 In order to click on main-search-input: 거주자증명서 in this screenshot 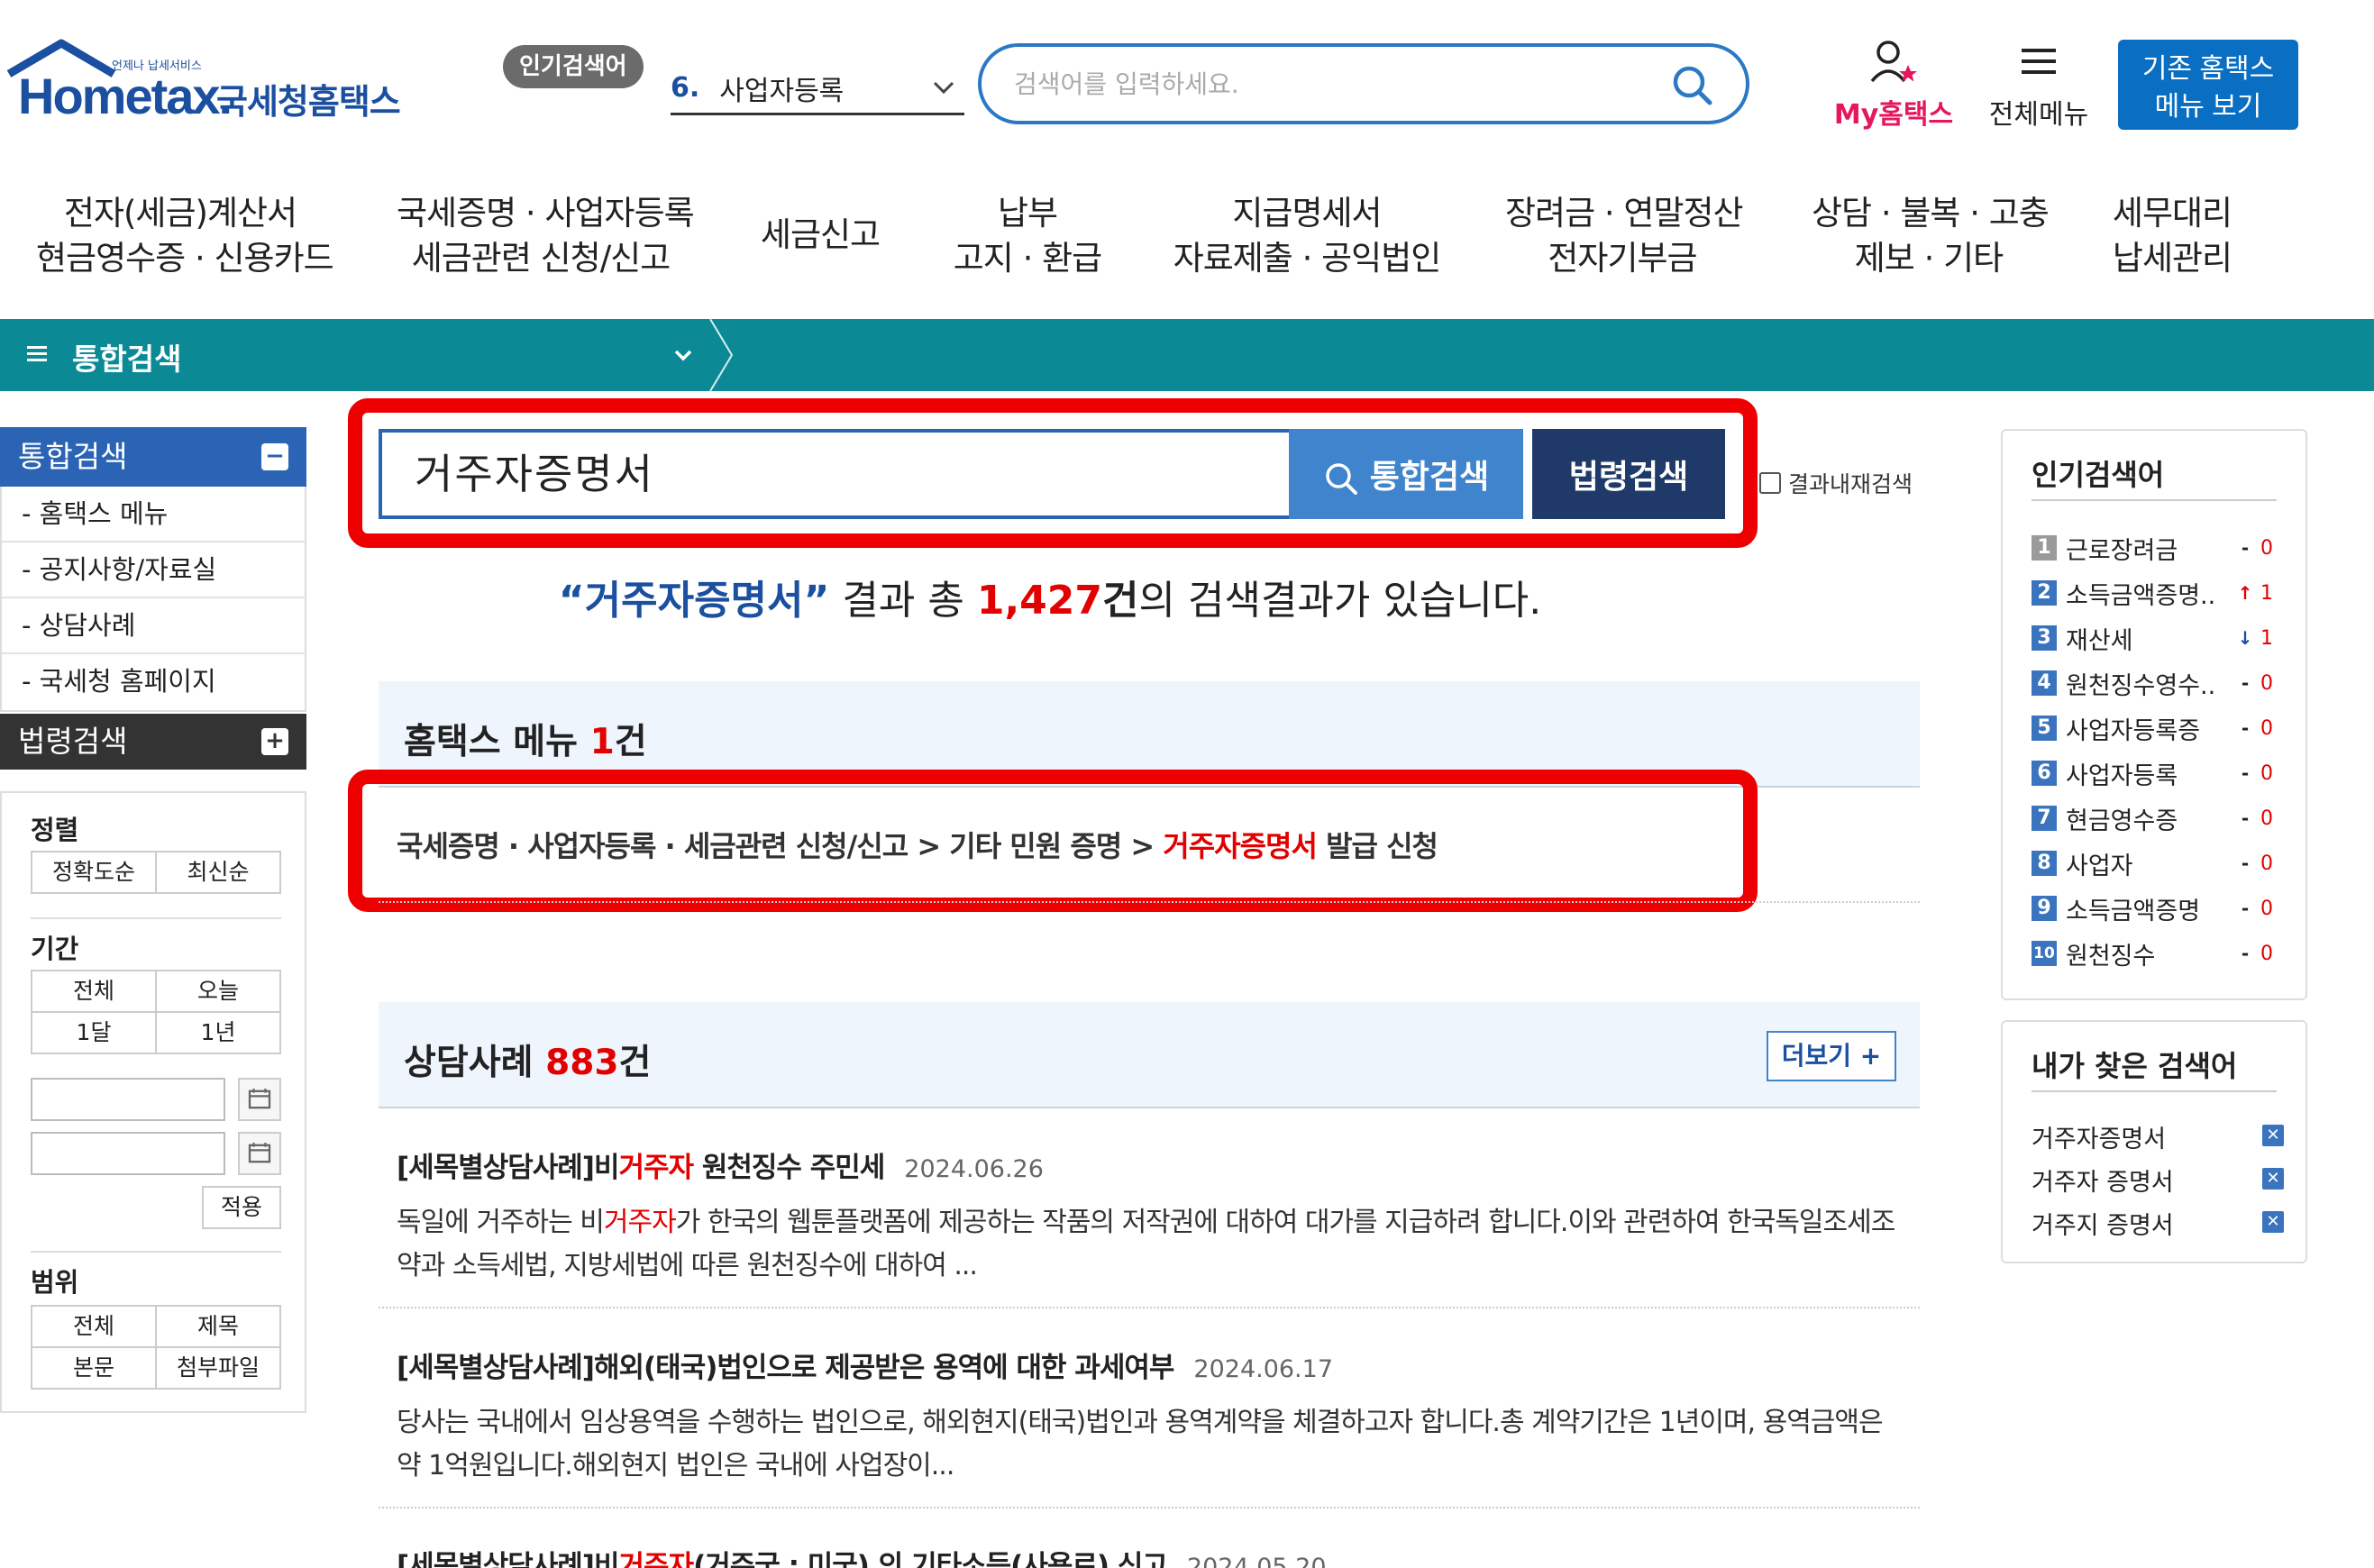, I will do `click(834, 474)`.